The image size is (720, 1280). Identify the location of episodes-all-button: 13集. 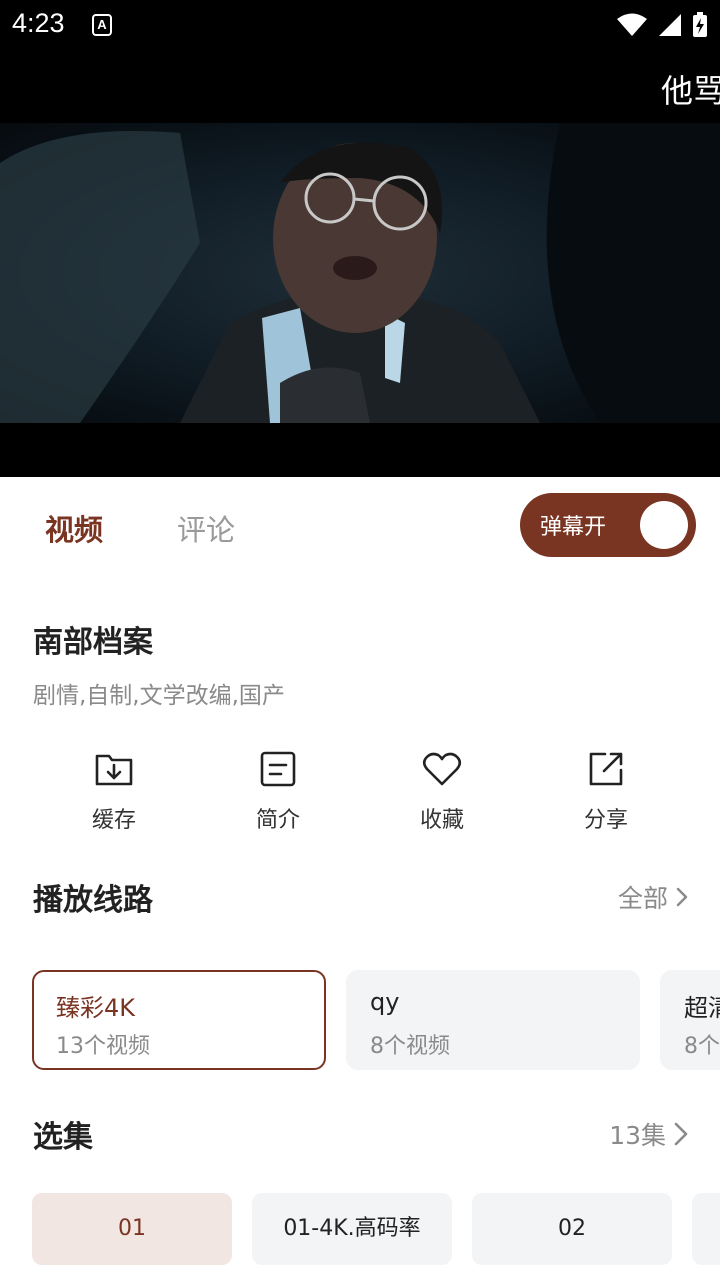
(648, 1134).